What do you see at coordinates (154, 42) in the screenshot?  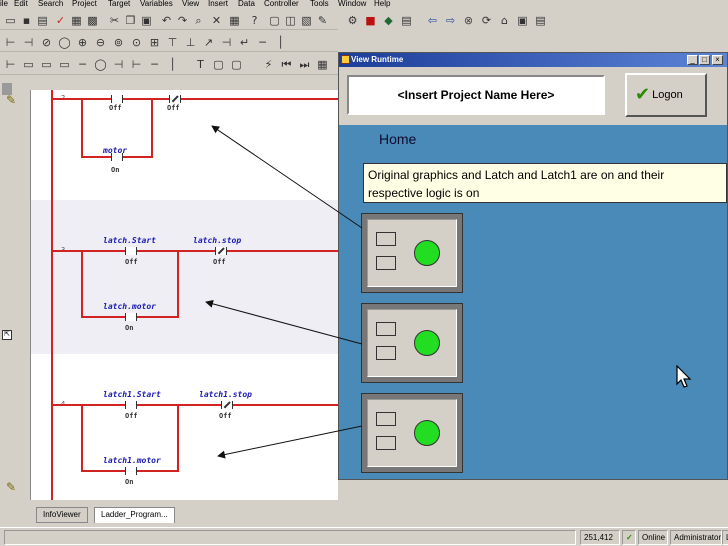 I see `function-block-icon: ⊞` at bounding box center [154, 42].